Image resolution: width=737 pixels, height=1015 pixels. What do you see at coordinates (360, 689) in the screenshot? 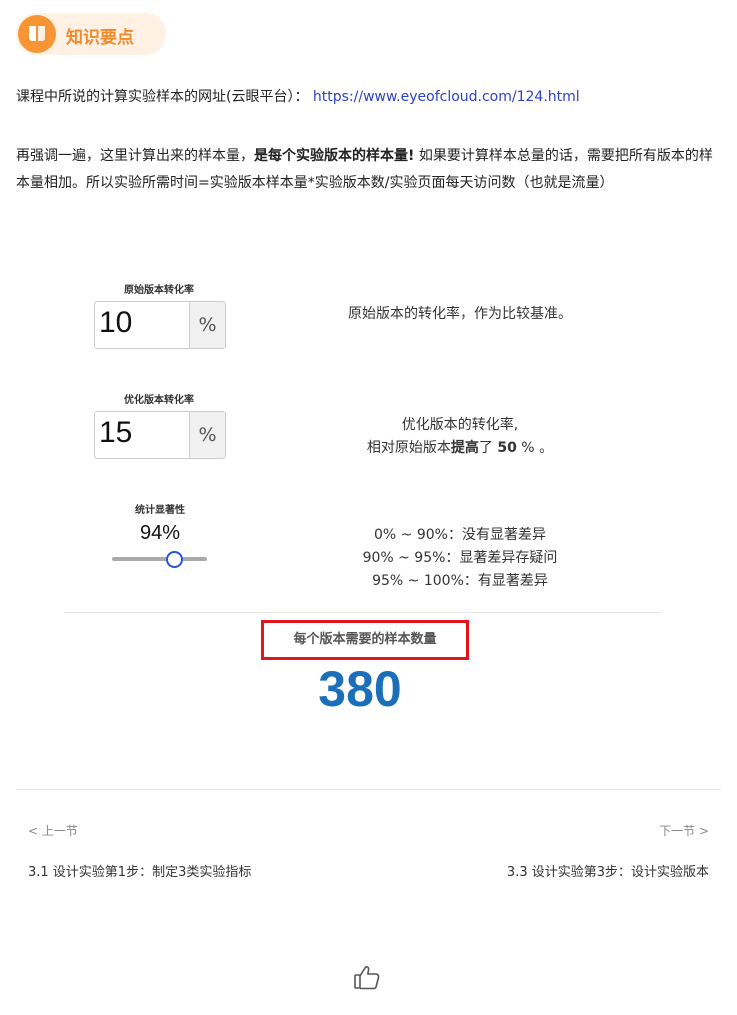
I see `result-value: 380` at bounding box center [360, 689].